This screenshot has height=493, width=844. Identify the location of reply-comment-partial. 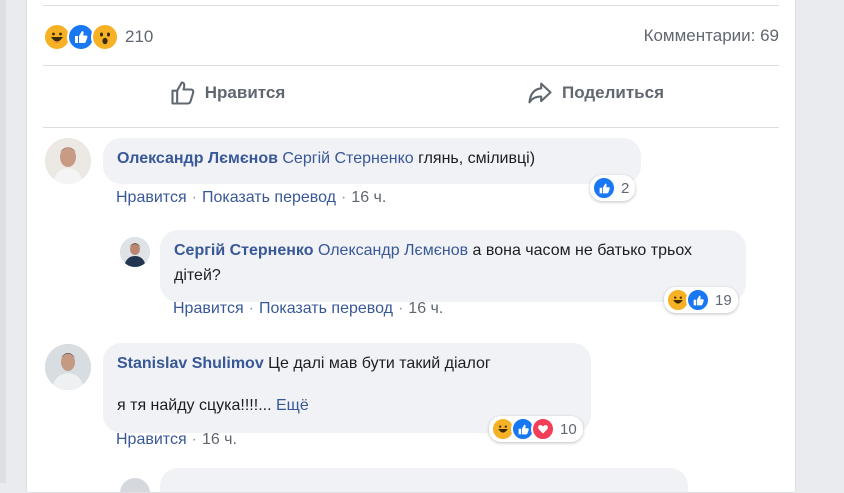
(411, 478).